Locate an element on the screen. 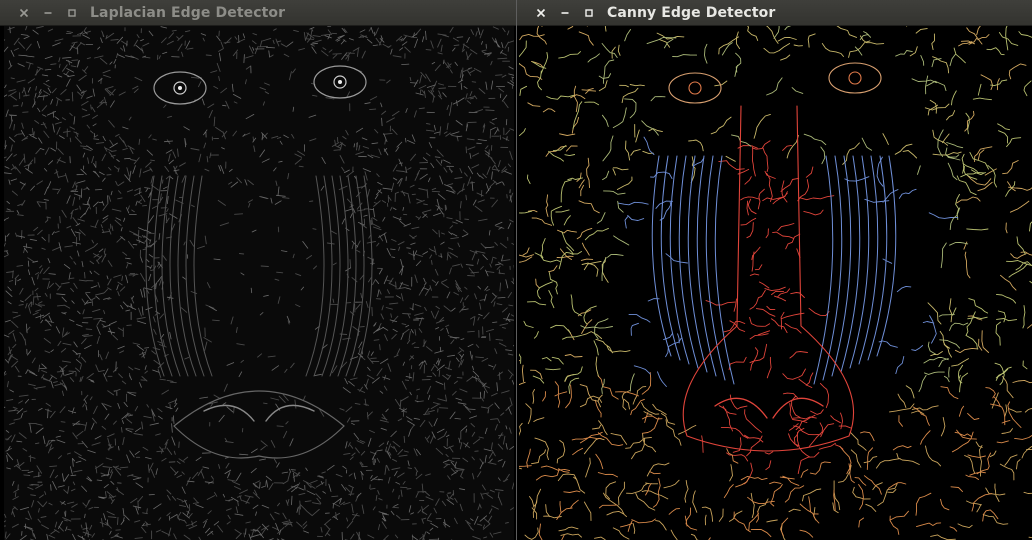 The height and width of the screenshot is (540, 1032). window-title: Canny Edge Detector is located at coordinates (691, 12).